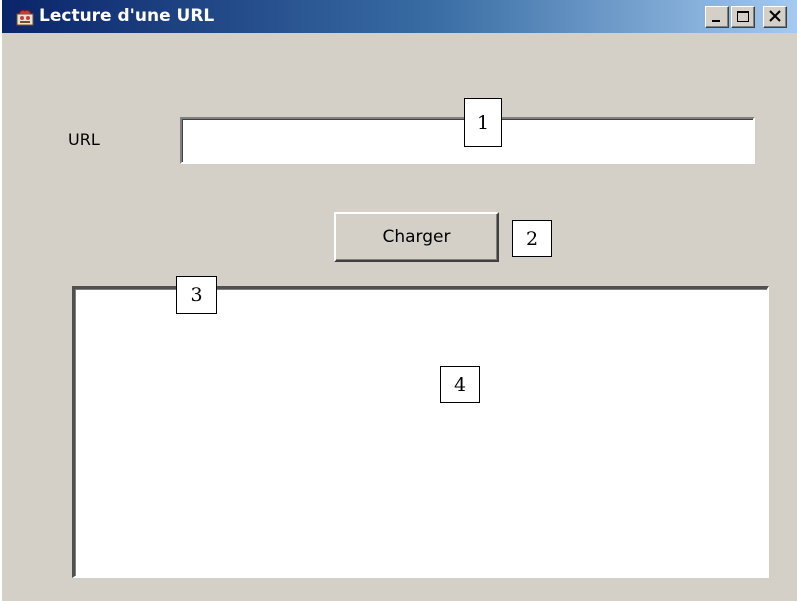 The height and width of the screenshot is (601, 797). I want to click on maximize-icon, so click(743, 16).